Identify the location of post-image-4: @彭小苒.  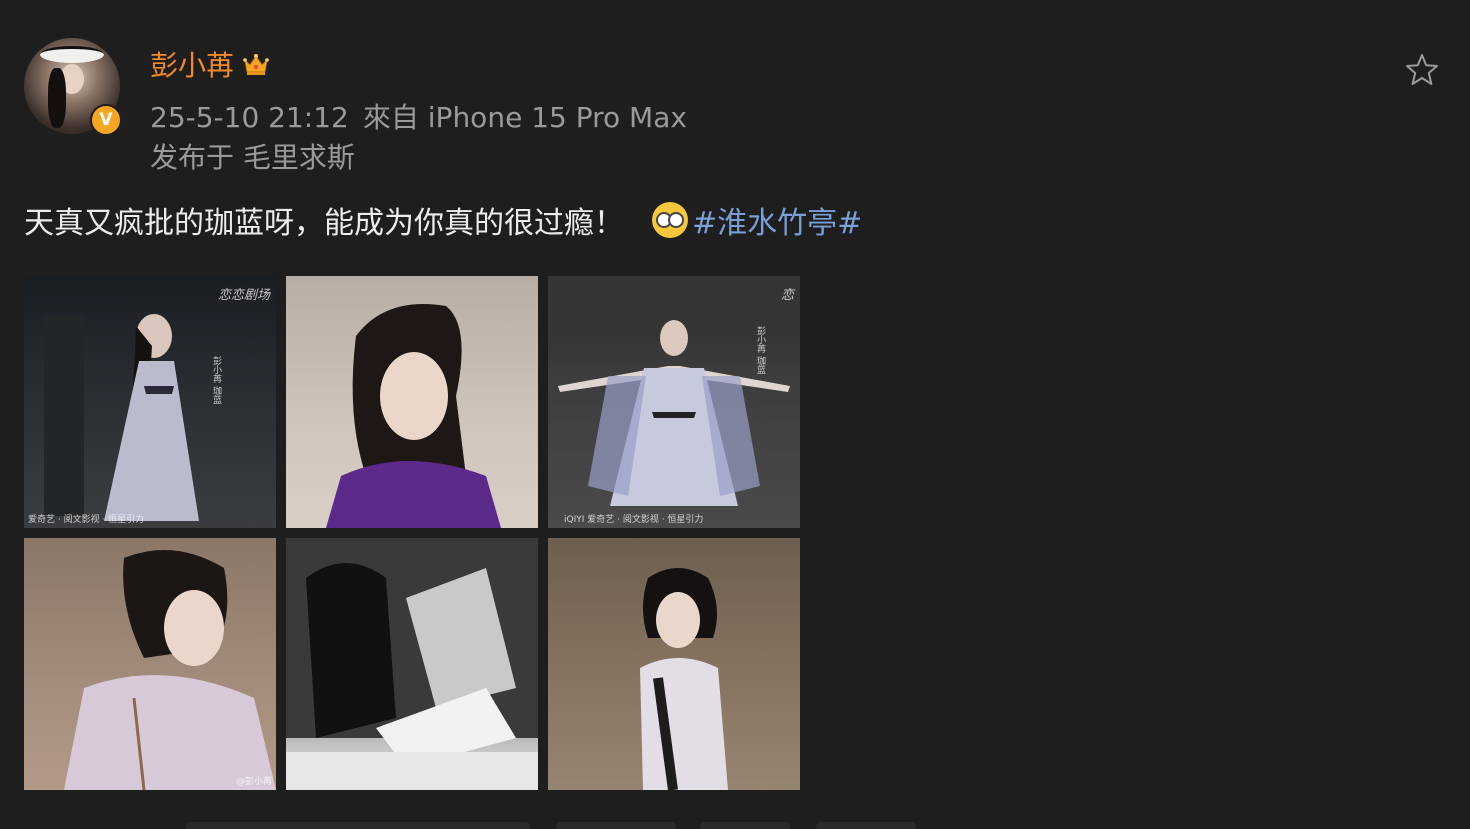
(150, 664).